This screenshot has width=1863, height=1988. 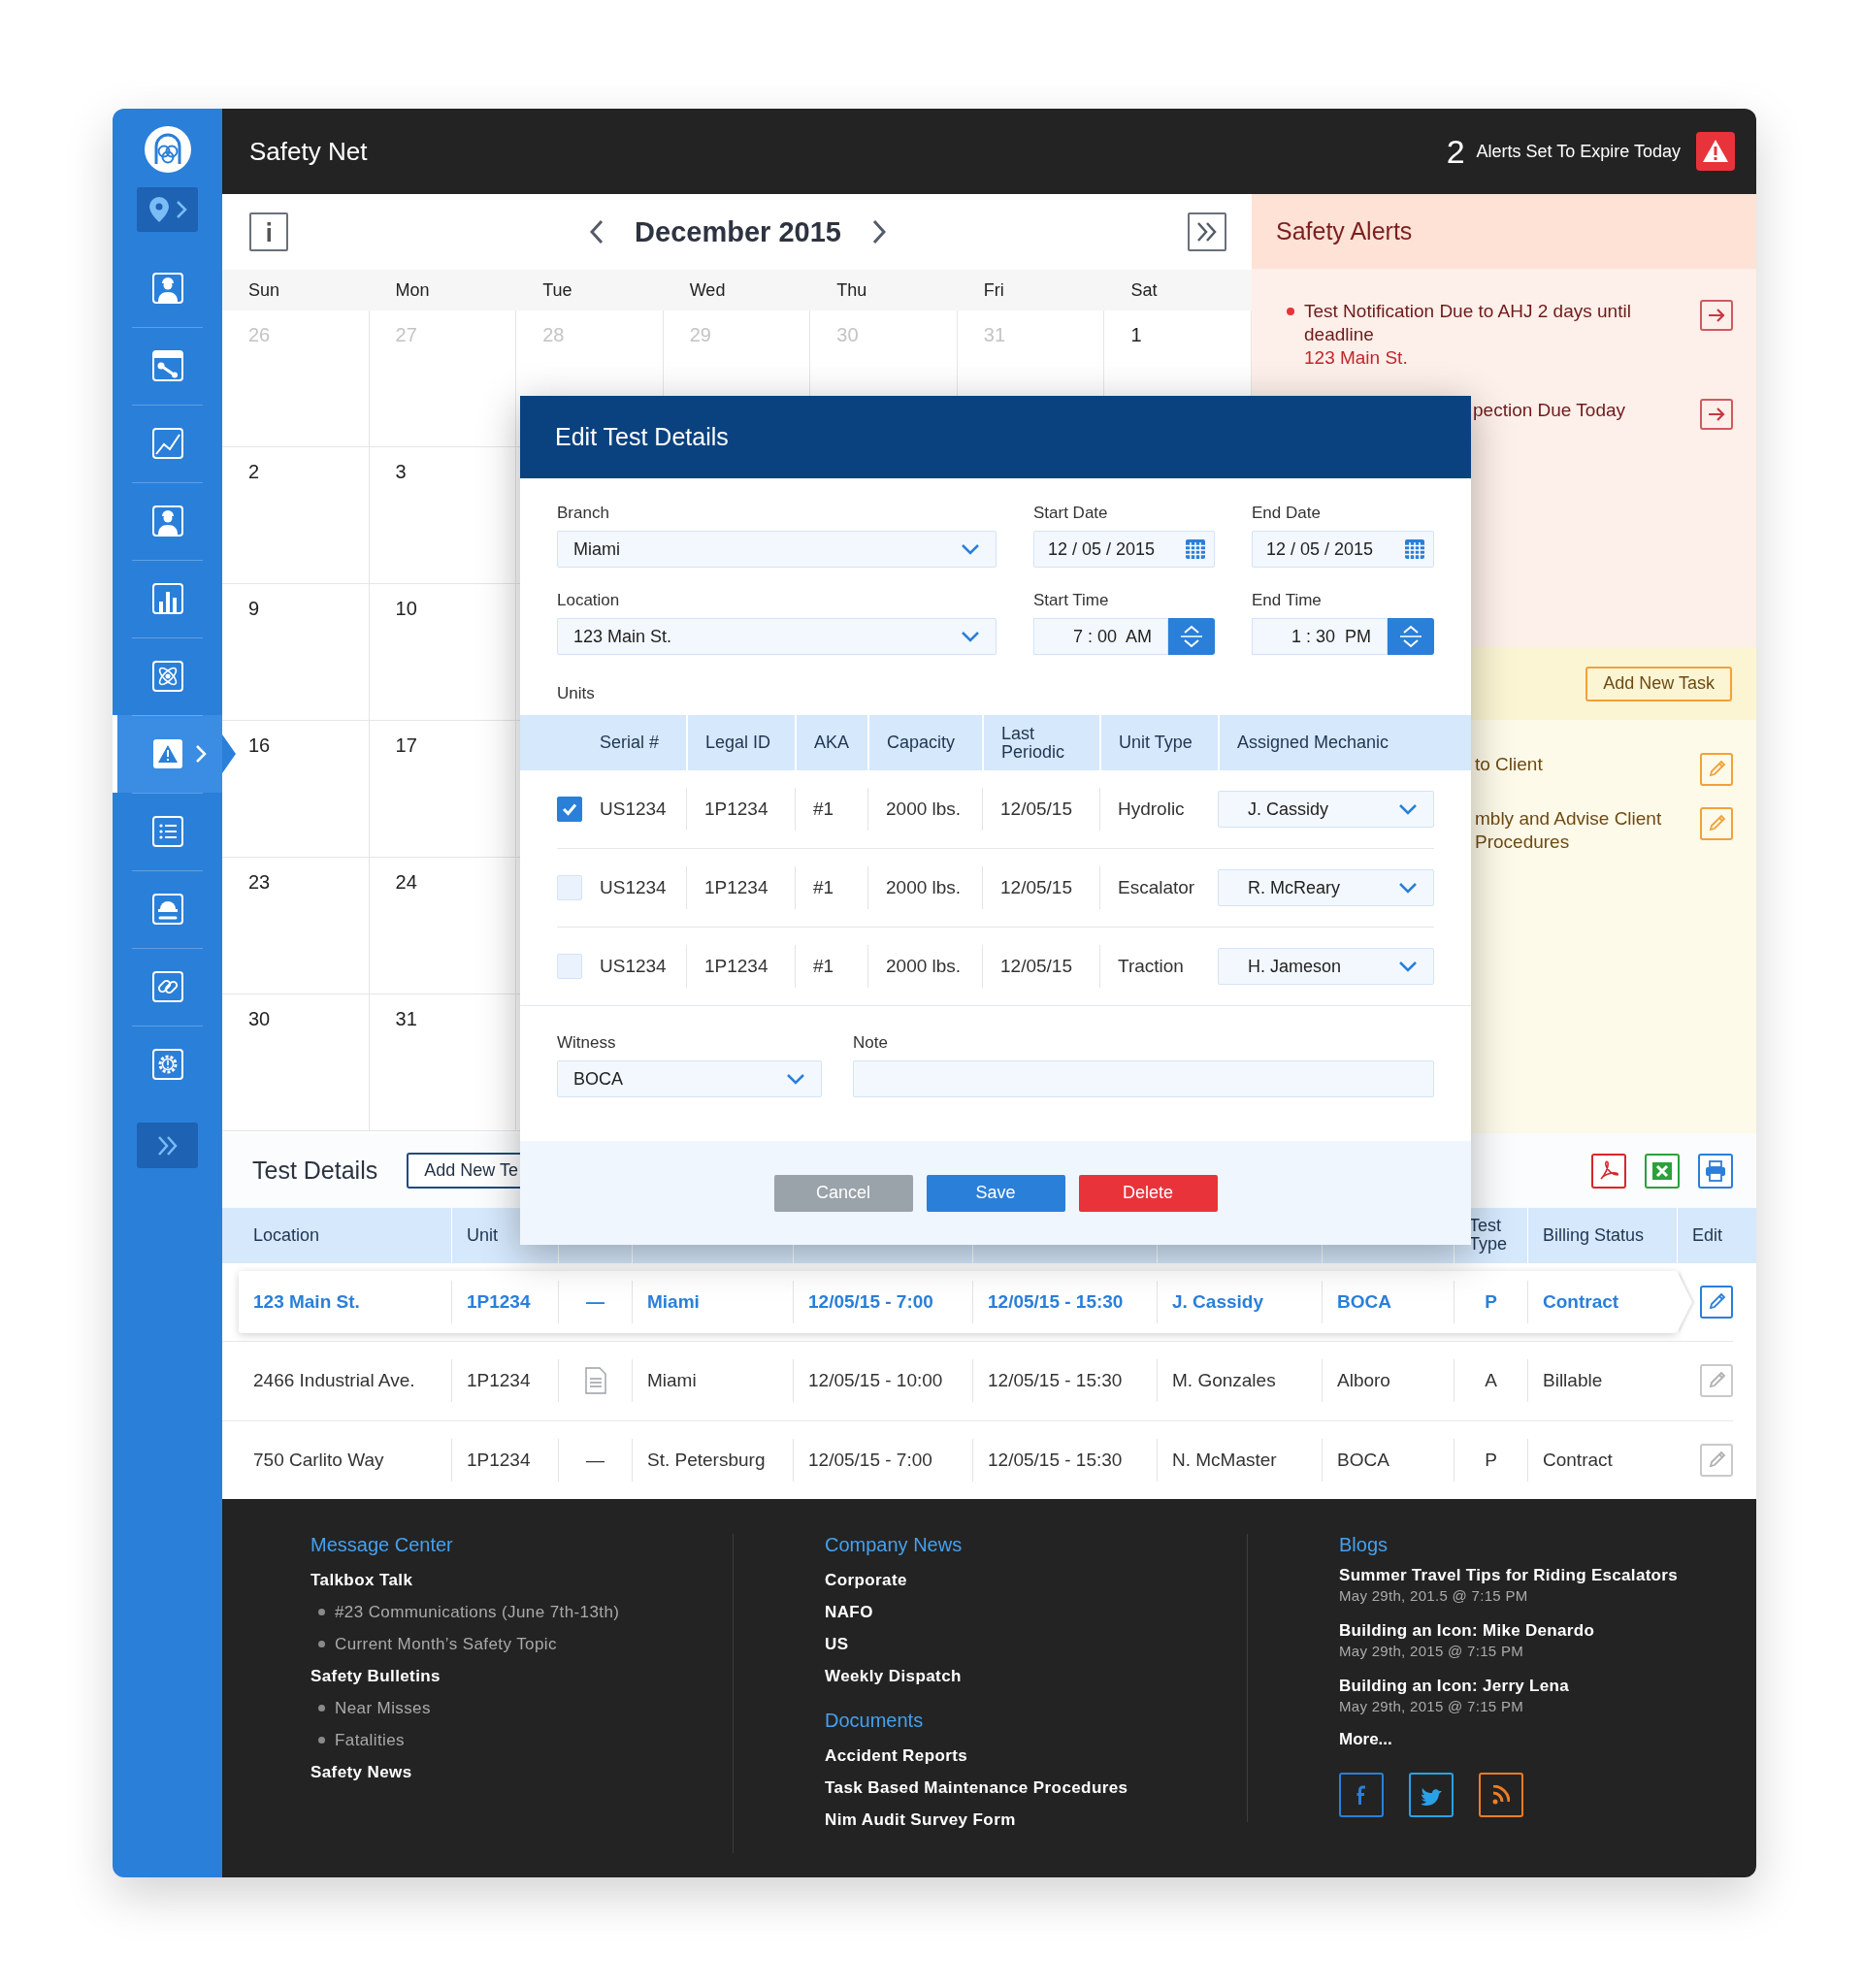 What do you see at coordinates (1071, 600) in the screenshot?
I see `field-label: Start Time` at bounding box center [1071, 600].